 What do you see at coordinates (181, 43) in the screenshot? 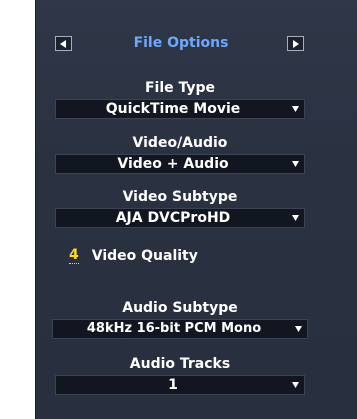
I see `panel-title: File Options` at bounding box center [181, 43].